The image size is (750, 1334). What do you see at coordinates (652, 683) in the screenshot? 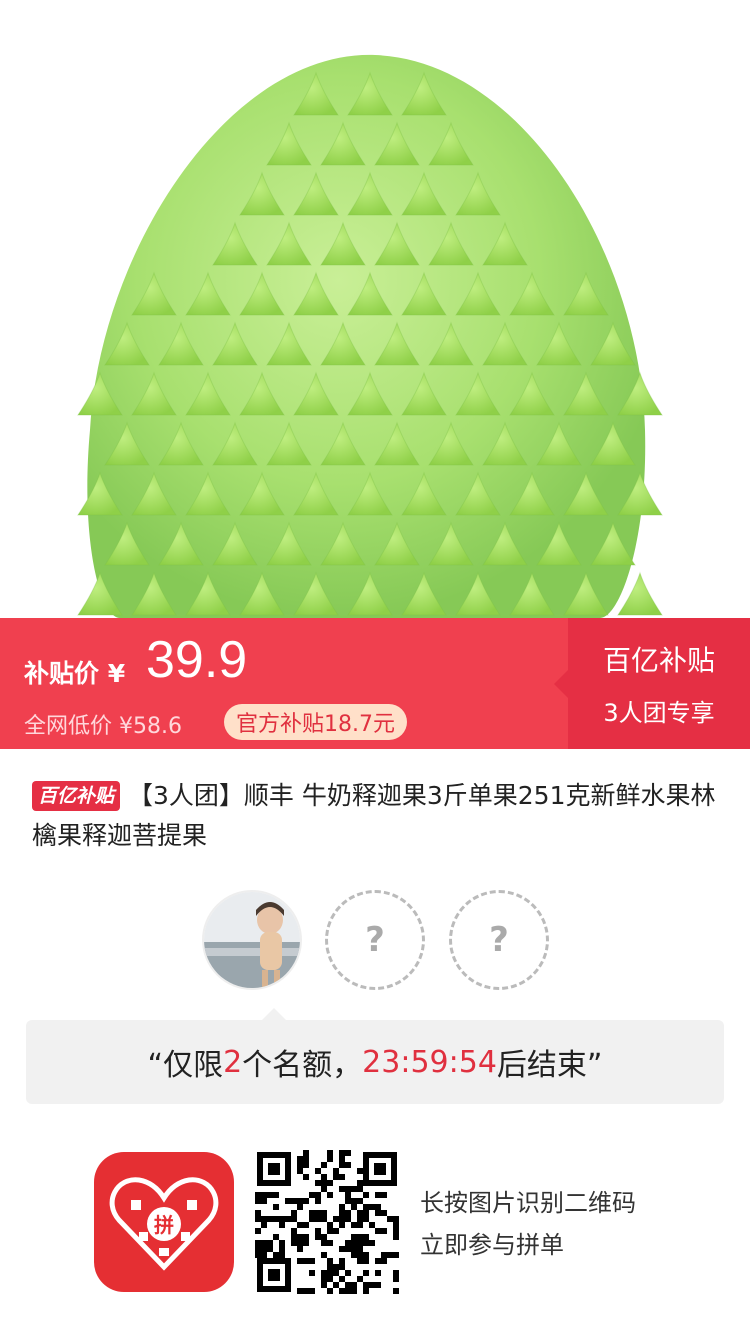
I see `subsidy-badge-panel: 百亿补贴 3人团专享` at bounding box center [652, 683].